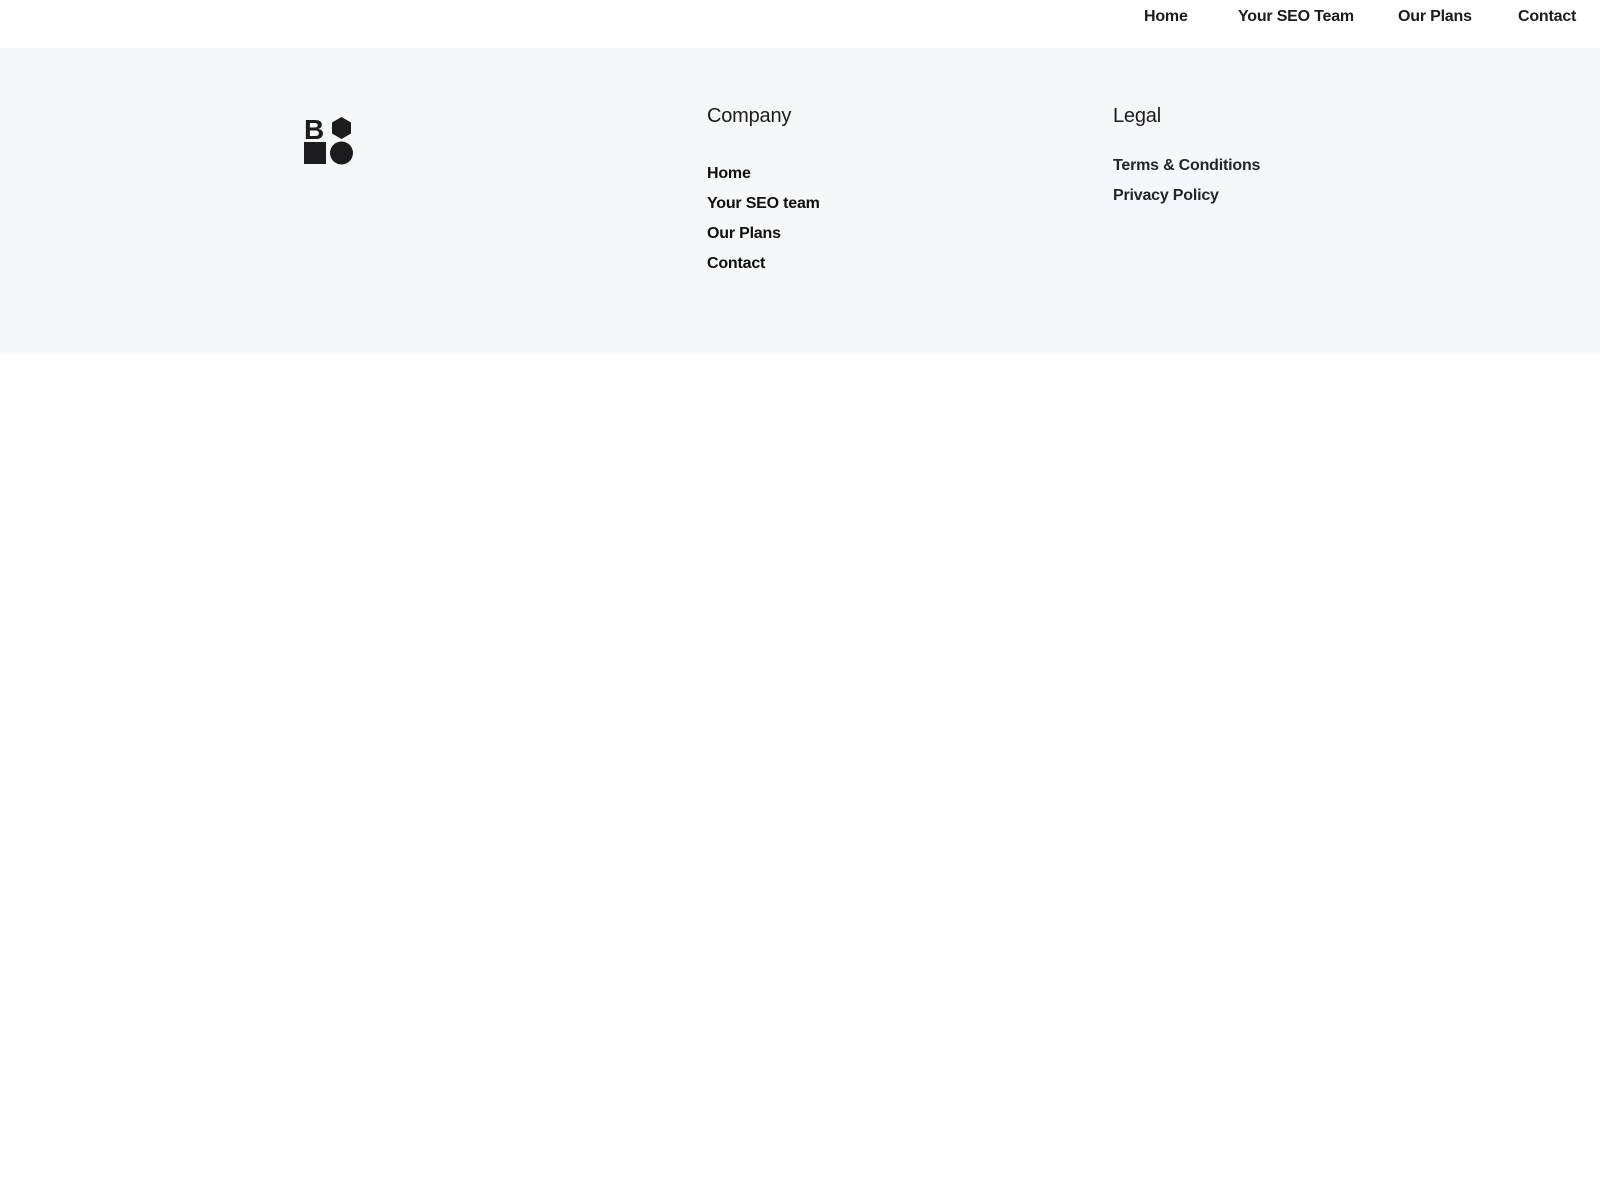  Describe the element at coordinates (314, 131) in the screenshot. I see `logo-letter: B` at that location.